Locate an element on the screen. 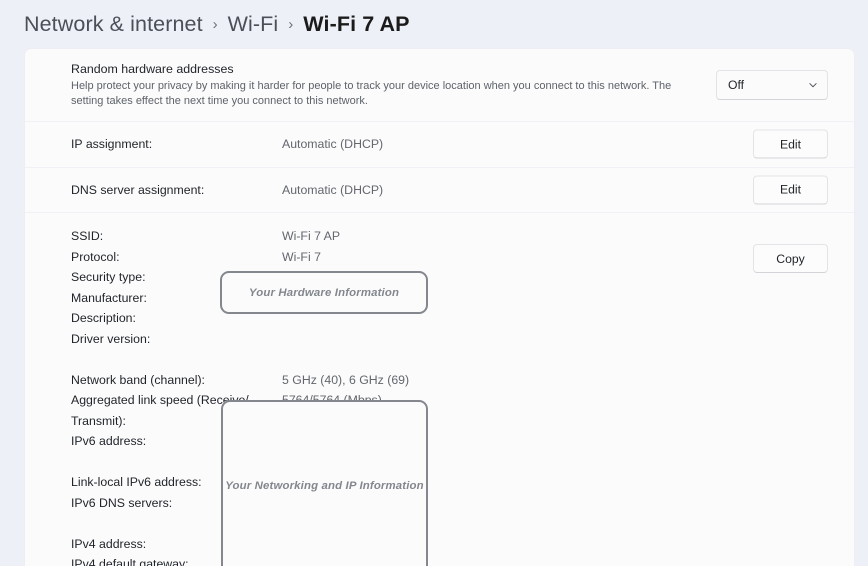  ip-assignment-edit-button: Edit is located at coordinates (790, 144).